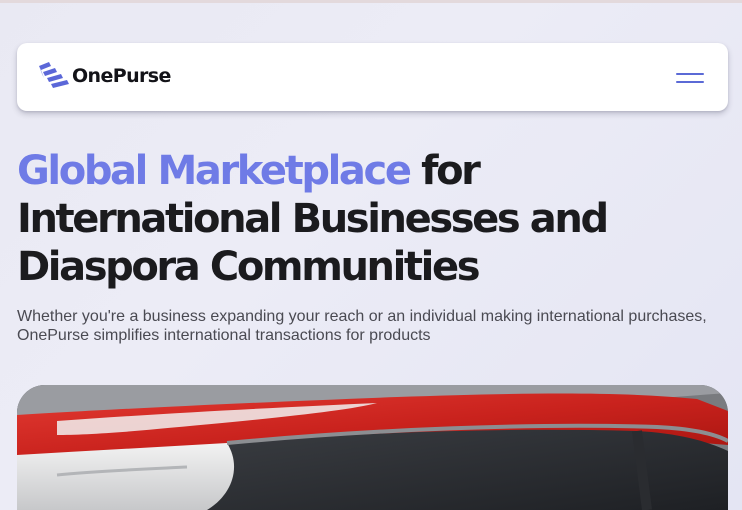 Image resolution: width=742 pixels, height=510 pixels. What do you see at coordinates (54, 75) in the screenshot?
I see `onepurse-logo-icon` at bounding box center [54, 75].